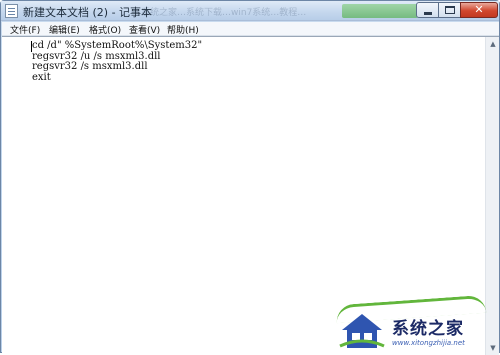 The width and height of the screenshot is (500, 355). I want to click on close-button: ✕, so click(479, 10).